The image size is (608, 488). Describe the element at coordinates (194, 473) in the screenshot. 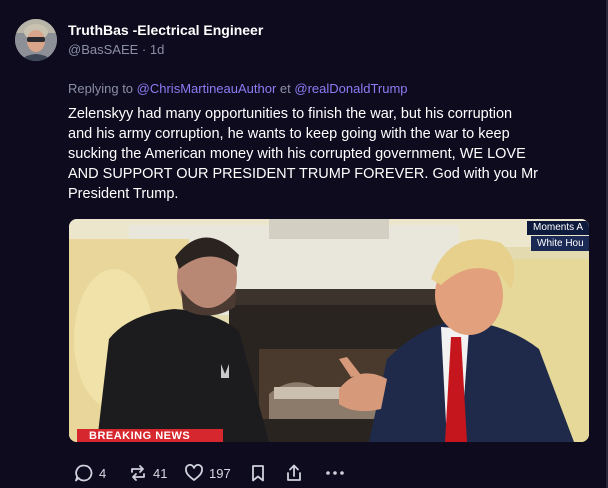

I see `like-icon` at that location.